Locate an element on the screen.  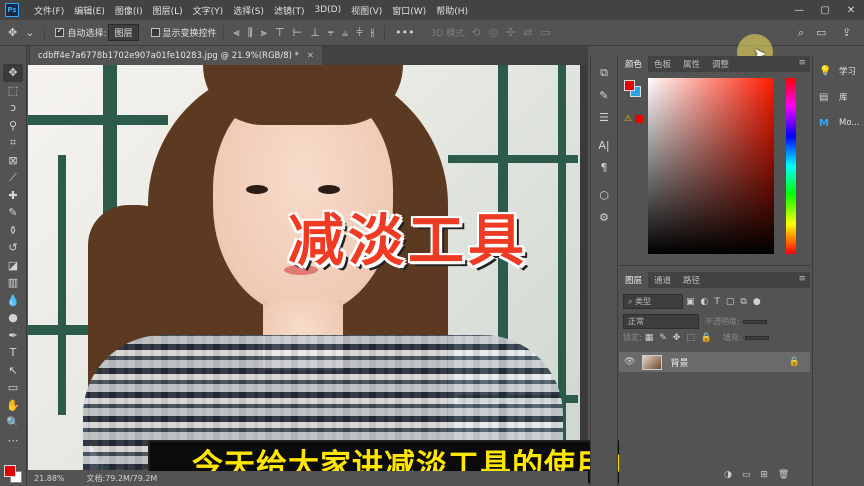
lock-transparent-icon: ▦ is located at coordinates (649, 338).